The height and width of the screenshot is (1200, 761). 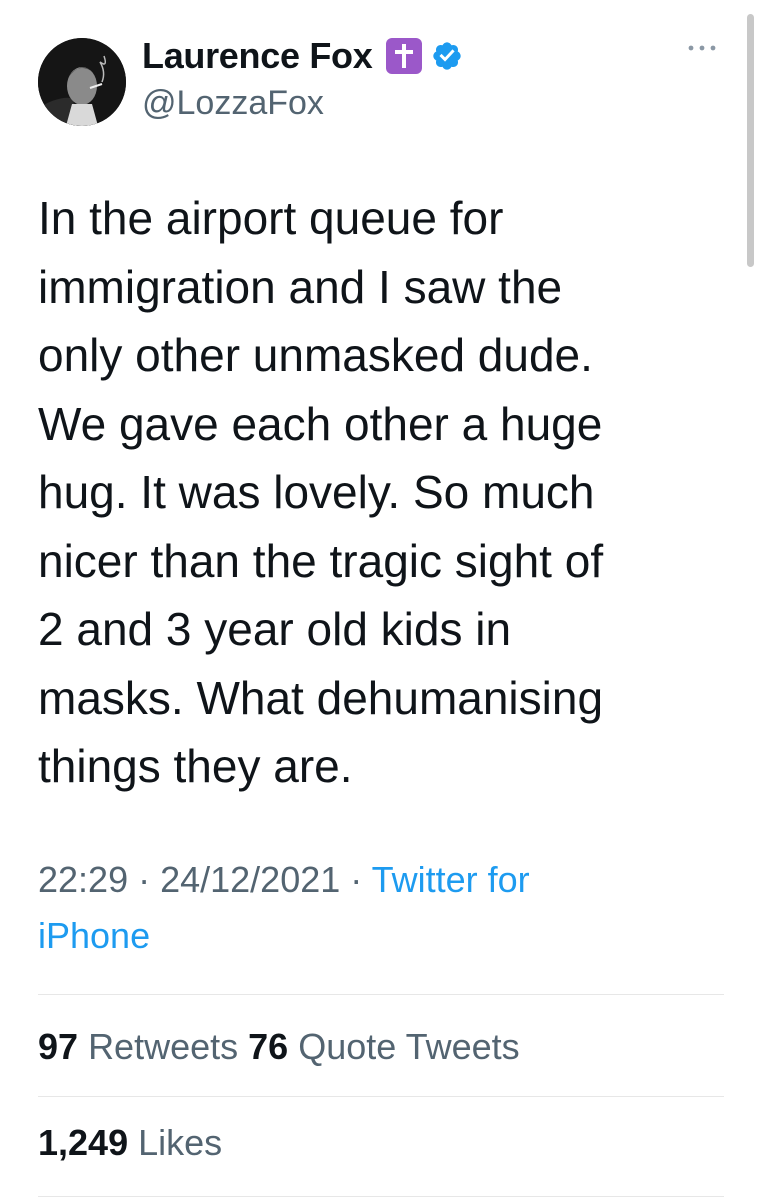 I want to click on avatar, so click(x=82, y=82).